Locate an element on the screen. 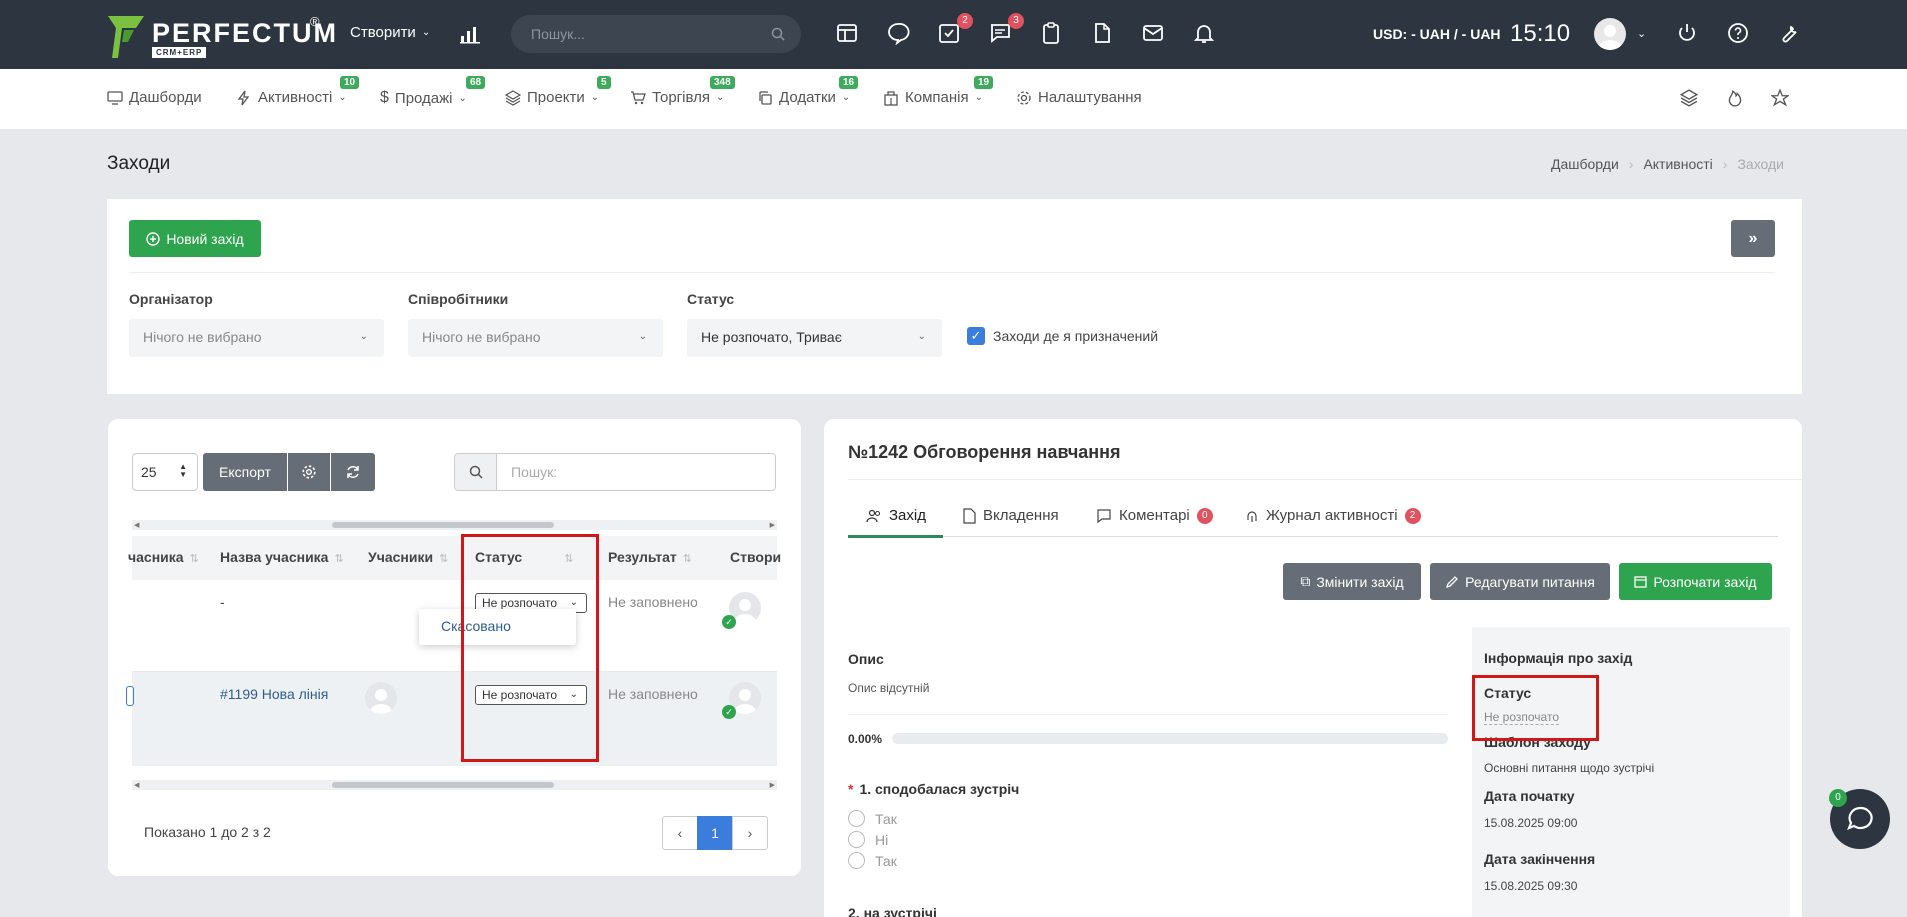 The width and height of the screenshot is (1907, 917). user-menu-chevron-icon: ⌄ is located at coordinates (1641, 33).